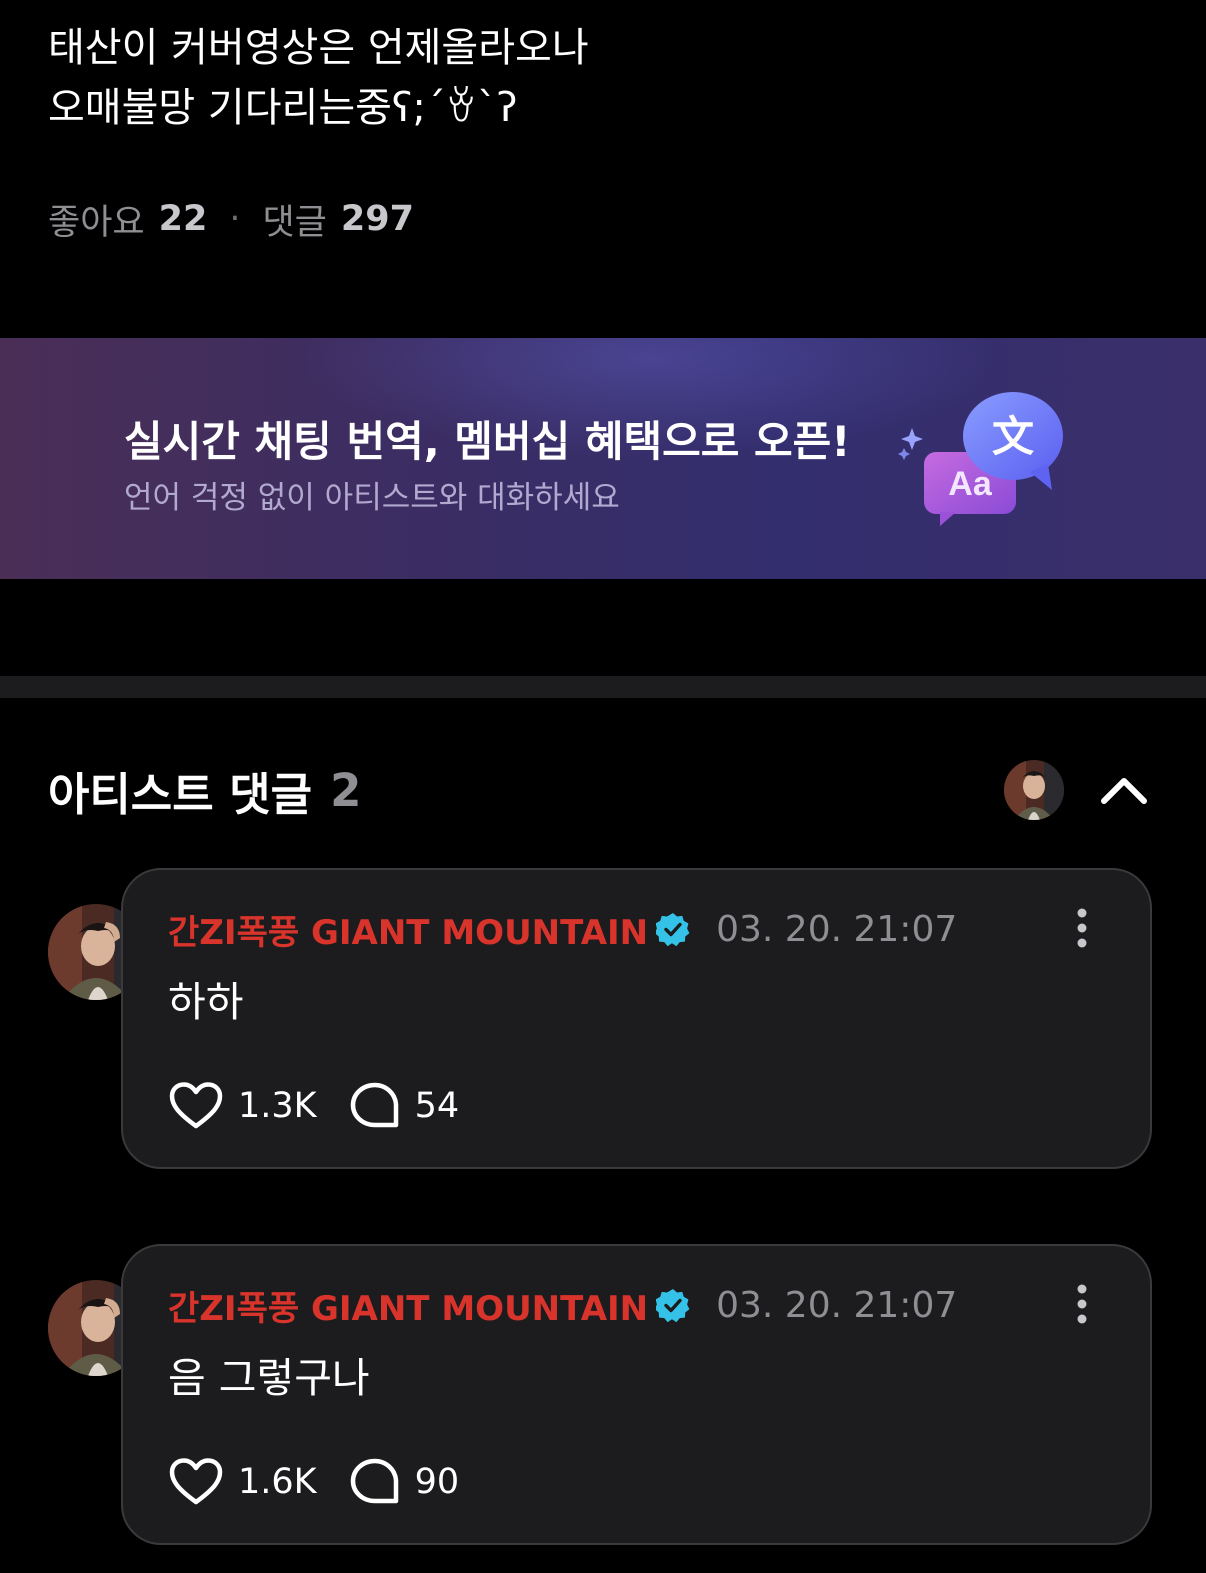  Describe the element at coordinates (437, 1482) in the screenshot. I see `reply-count: 90` at that location.